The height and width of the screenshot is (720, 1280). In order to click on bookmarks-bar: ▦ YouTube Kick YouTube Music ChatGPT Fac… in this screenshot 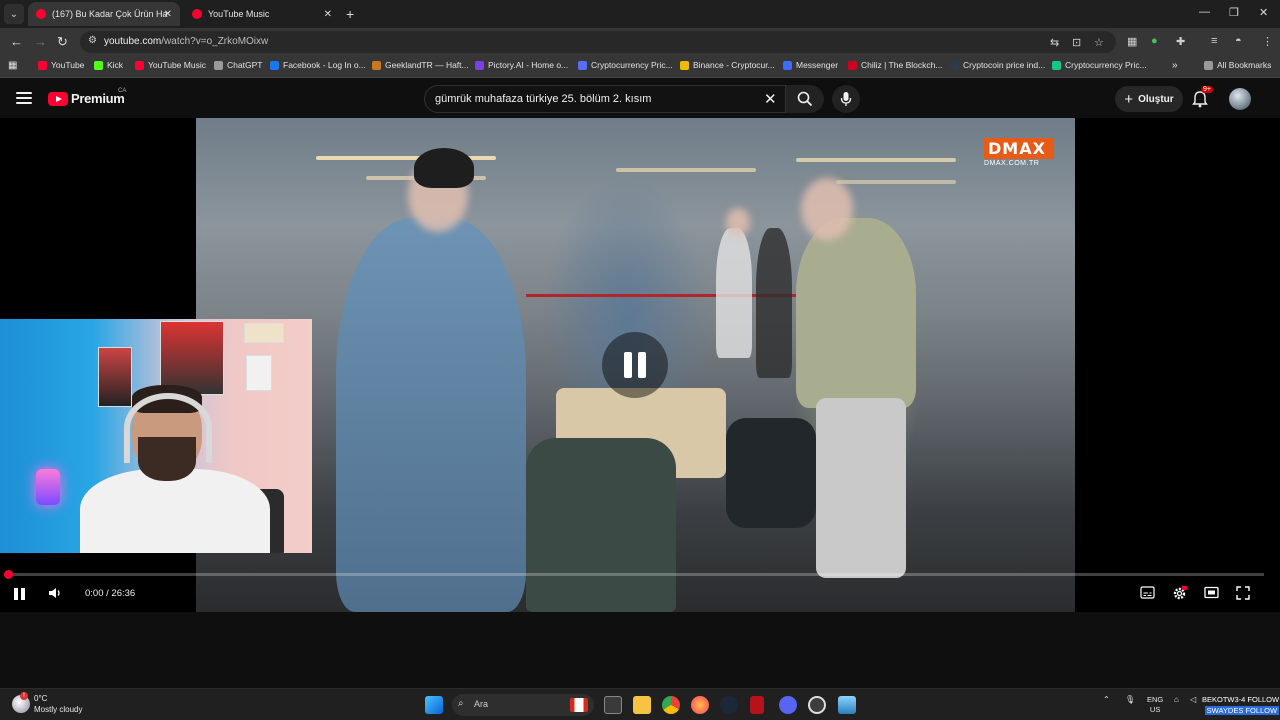, I will do `click(640, 67)`.